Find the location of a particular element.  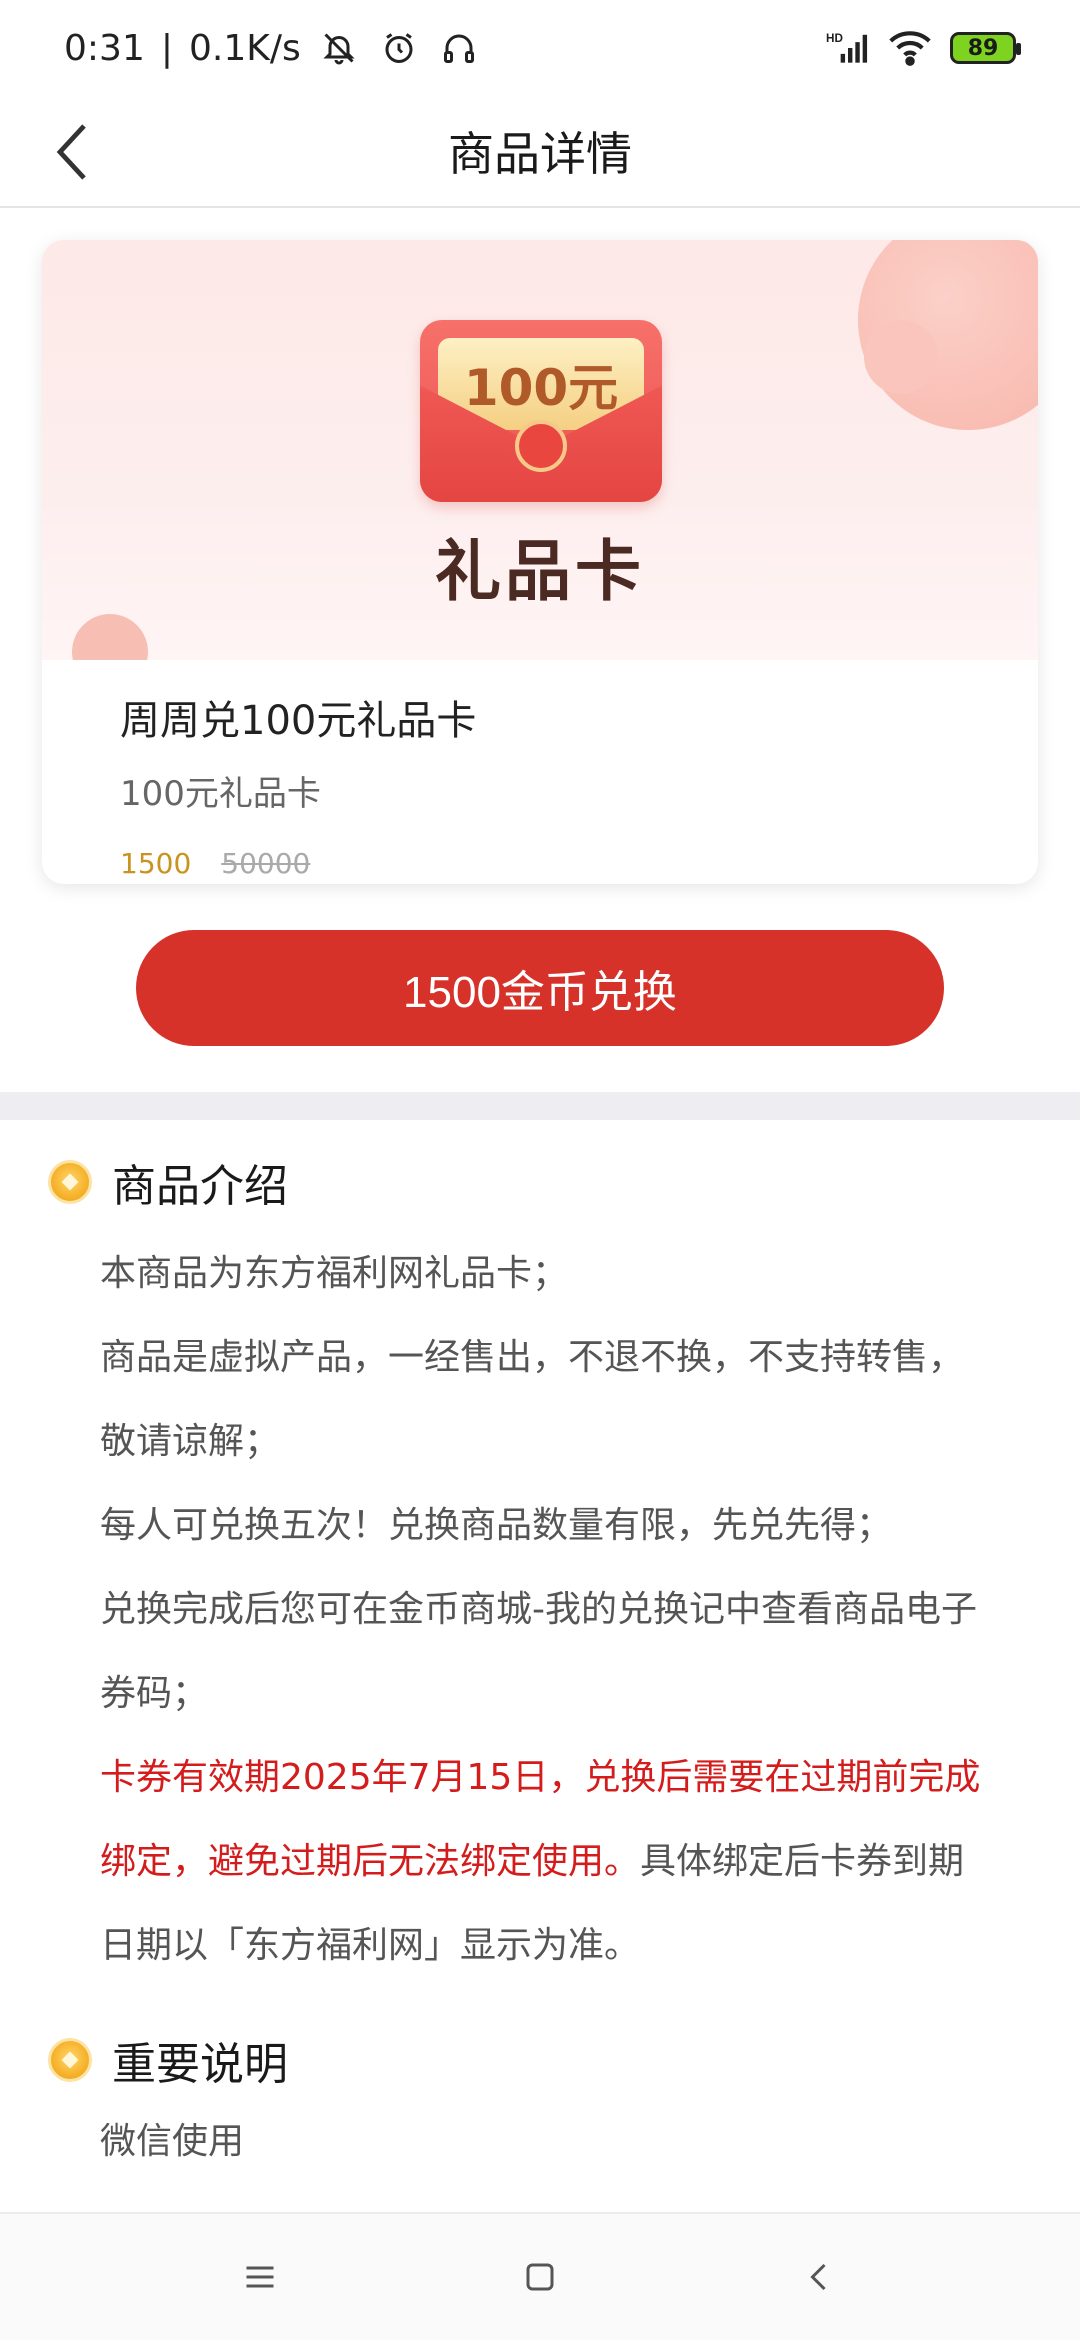

header-bar: 商品详情 is located at coordinates (540, 152).